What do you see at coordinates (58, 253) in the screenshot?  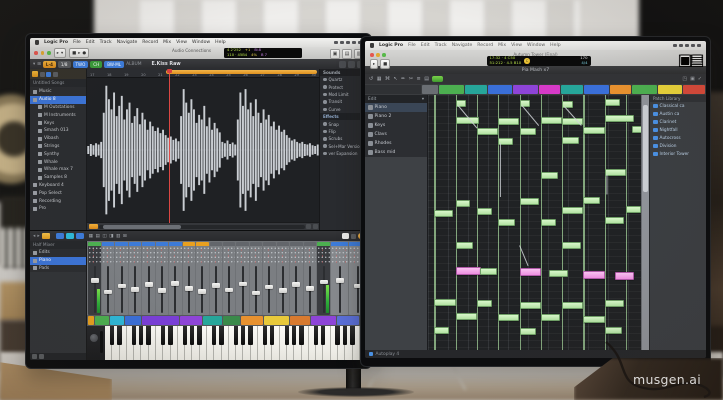 I see `mixer-track-item: Edits` at bounding box center [58, 253].